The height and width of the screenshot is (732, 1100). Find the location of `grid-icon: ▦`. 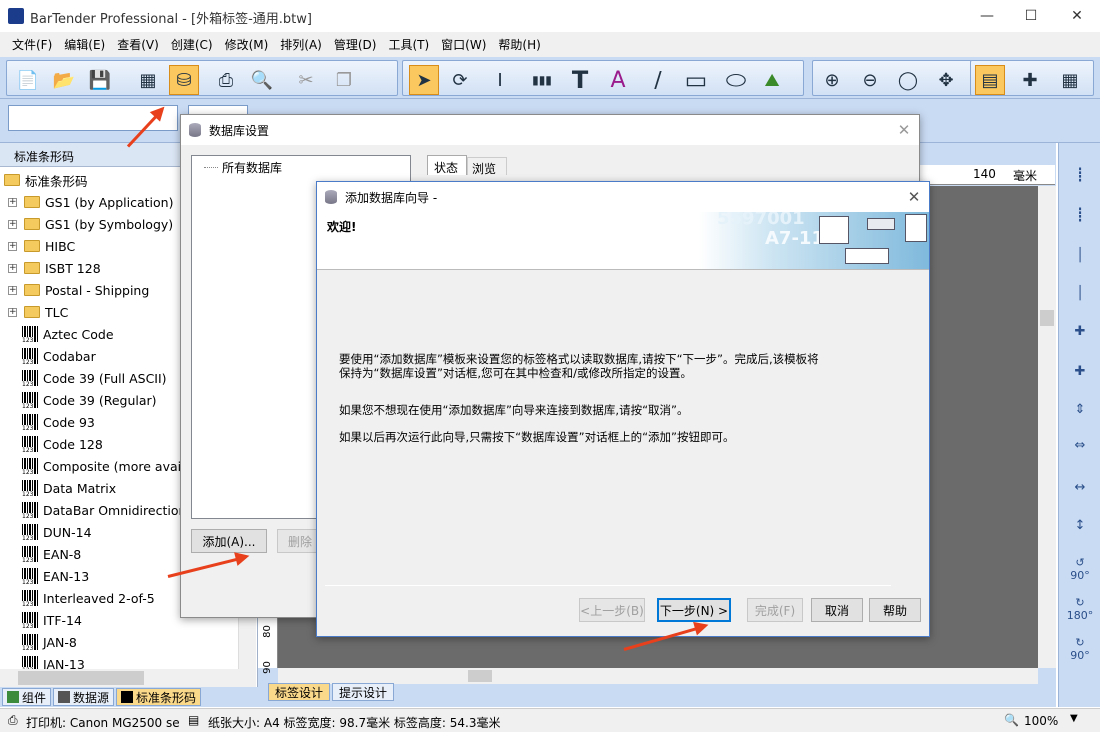

grid-icon: ▦ is located at coordinates (1070, 80).